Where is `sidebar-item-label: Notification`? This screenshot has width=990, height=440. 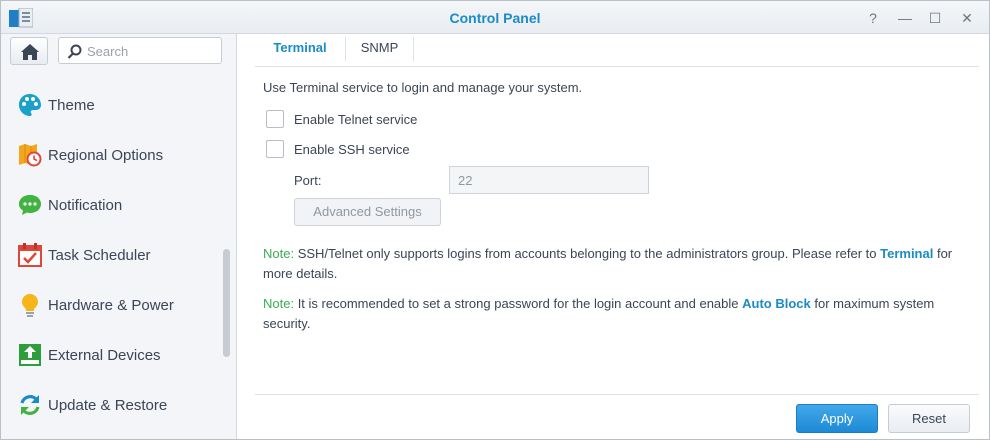
sidebar-item-label: Notification is located at coordinates (85, 205).